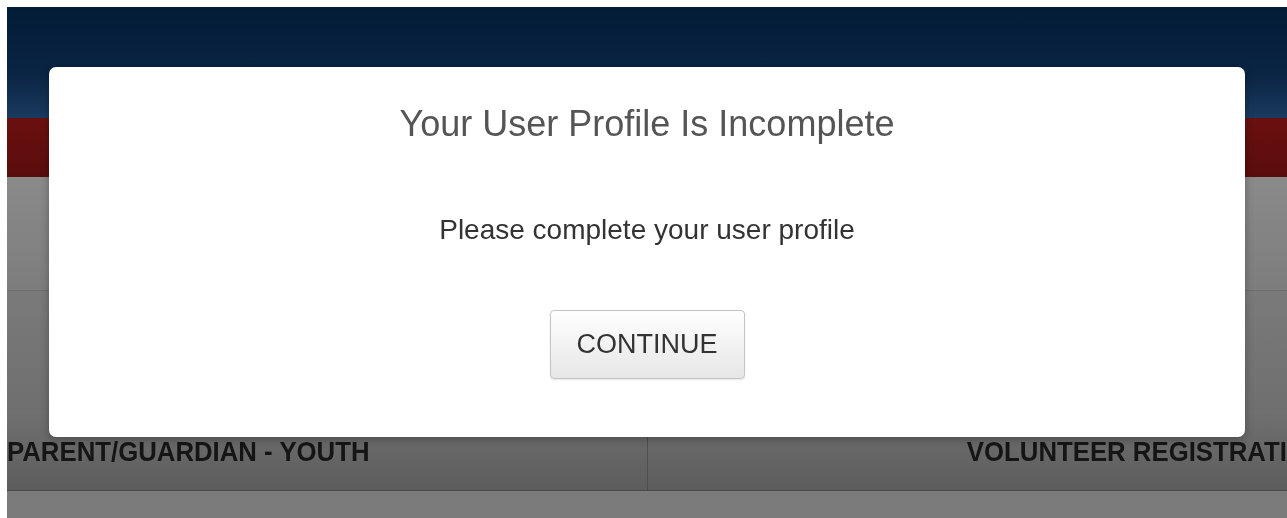 The height and width of the screenshot is (518, 1287). What do you see at coordinates (647, 230) in the screenshot?
I see `dialog-message: Please complete your user profile` at bounding box center [647, 230].